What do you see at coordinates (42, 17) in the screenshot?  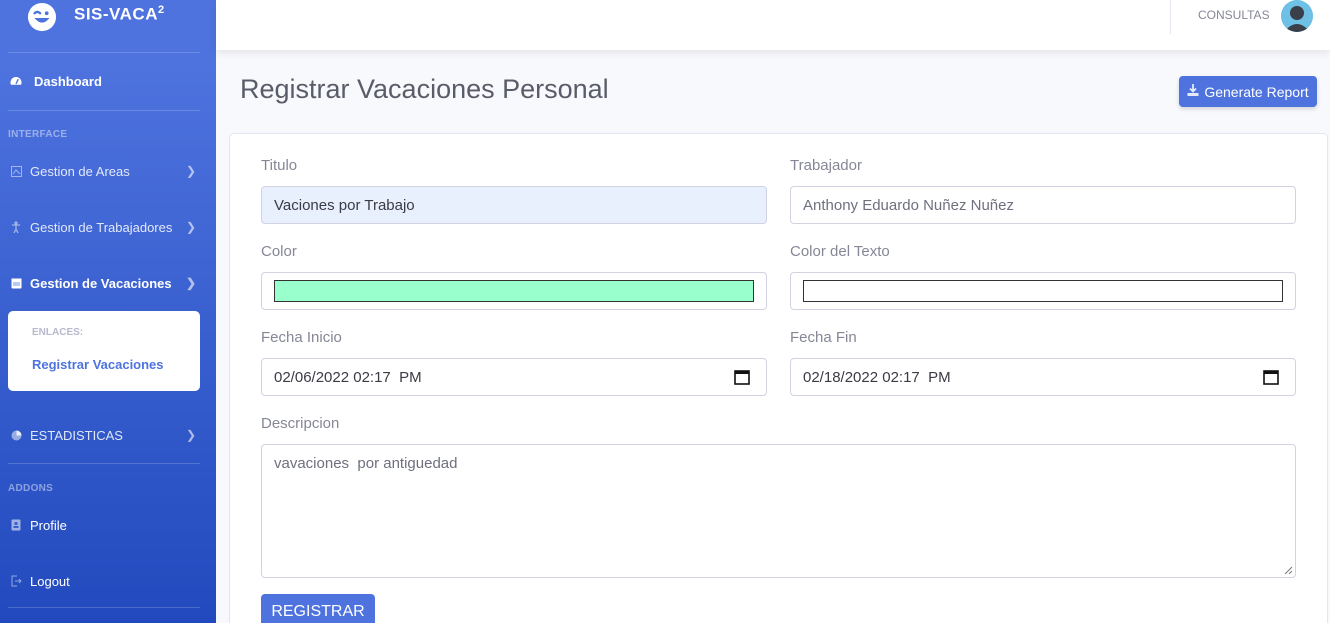 I see `laugh-wink-icon` at bounding box center [42, 17].